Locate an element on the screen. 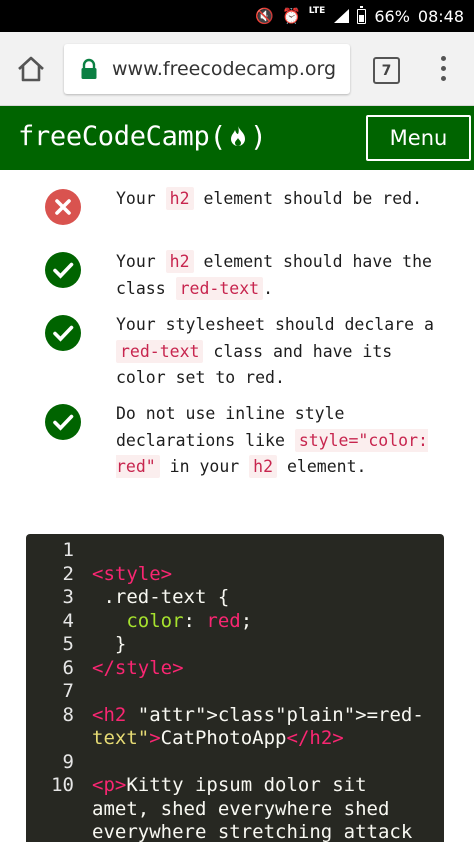 This screenshot has width=474, height=842. menu-button: Menu is located at coordinates (418, 138).